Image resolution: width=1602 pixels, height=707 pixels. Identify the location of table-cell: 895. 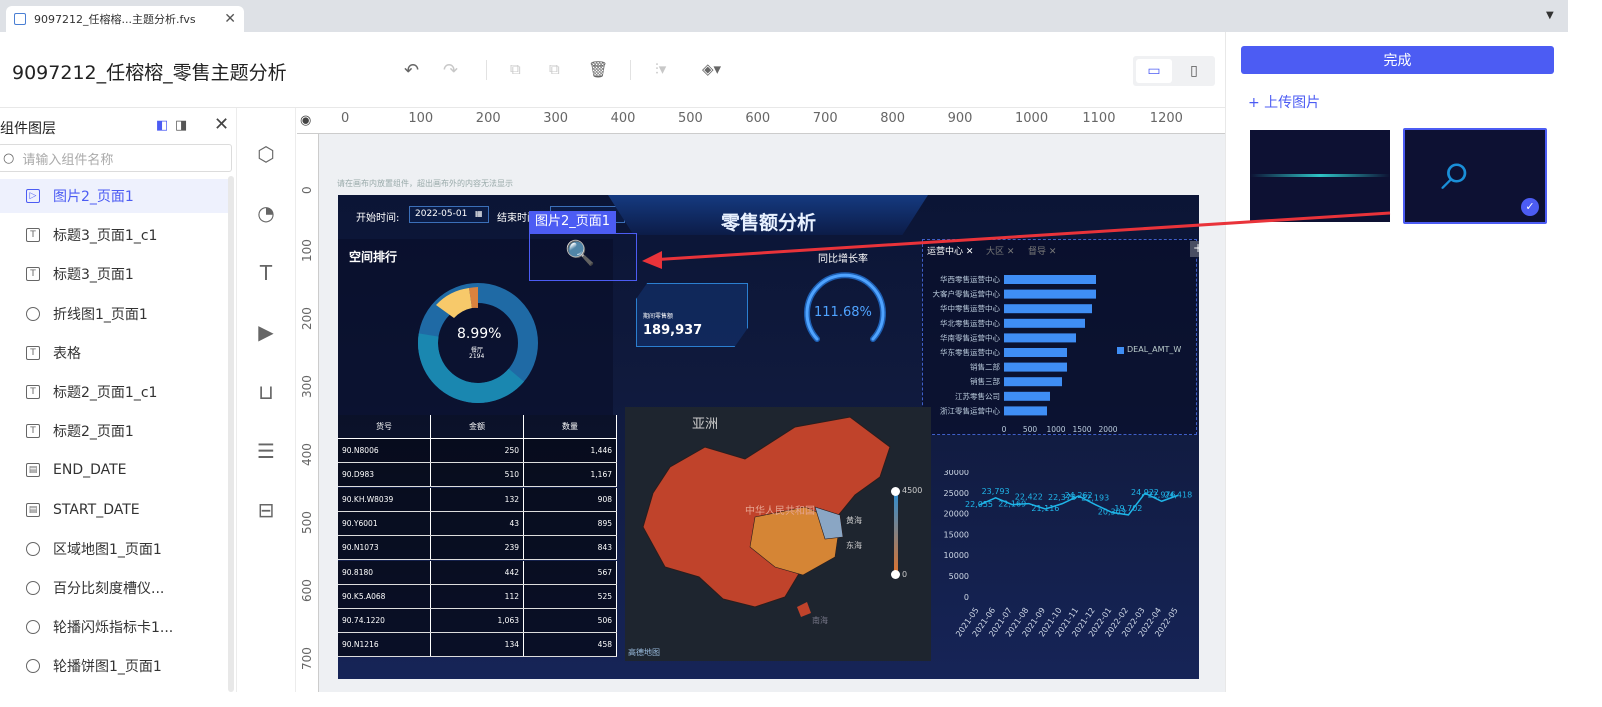
(570, 523).